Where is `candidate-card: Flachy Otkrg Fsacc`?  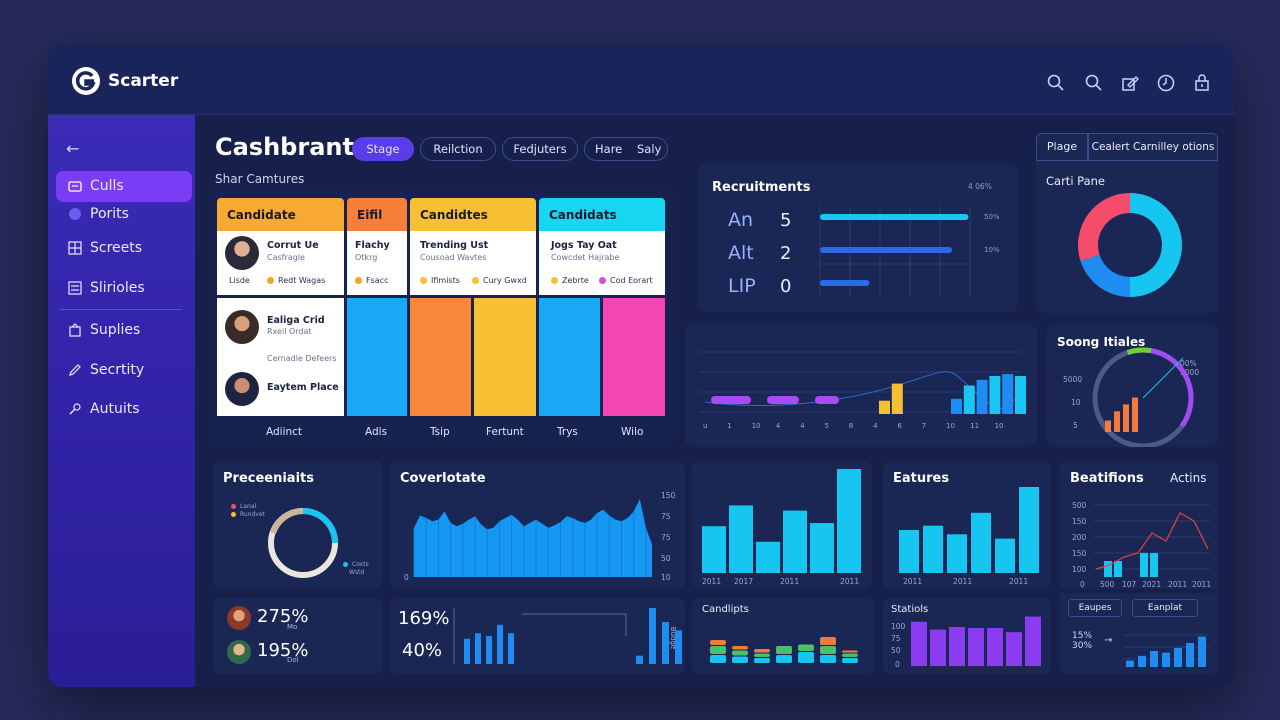 candidate-card: Flachy Otkrg Fsacc is located at coordinates (377, 263).